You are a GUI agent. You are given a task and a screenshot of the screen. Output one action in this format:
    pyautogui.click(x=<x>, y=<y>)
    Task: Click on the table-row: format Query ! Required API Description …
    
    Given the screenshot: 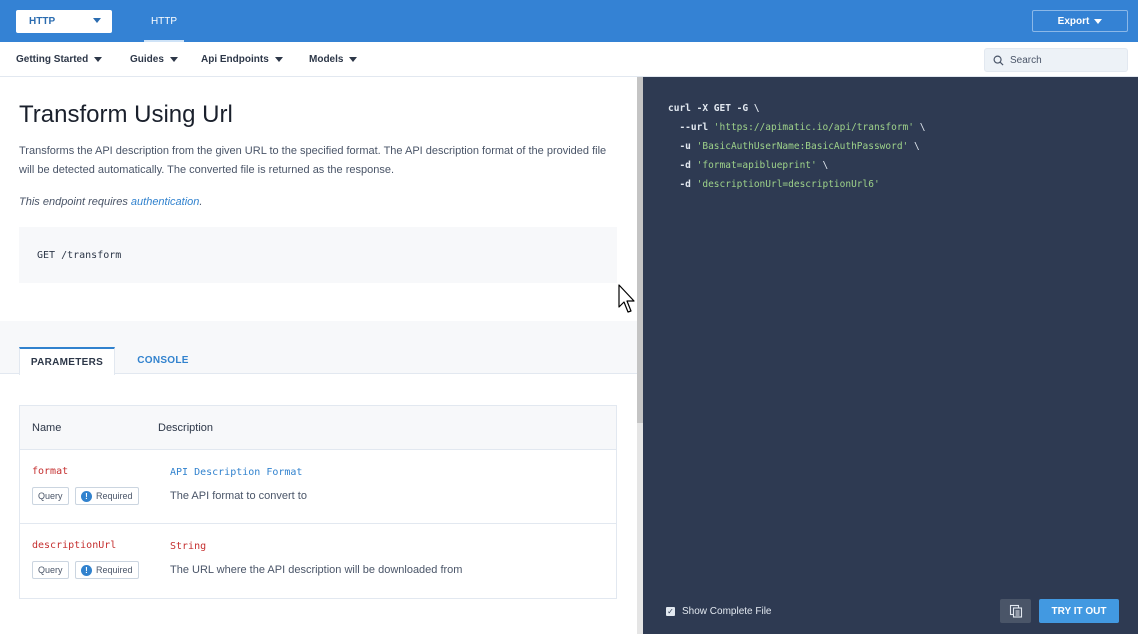 What is the action you would take?
    pyautogui.click(x=318, y=487)
    